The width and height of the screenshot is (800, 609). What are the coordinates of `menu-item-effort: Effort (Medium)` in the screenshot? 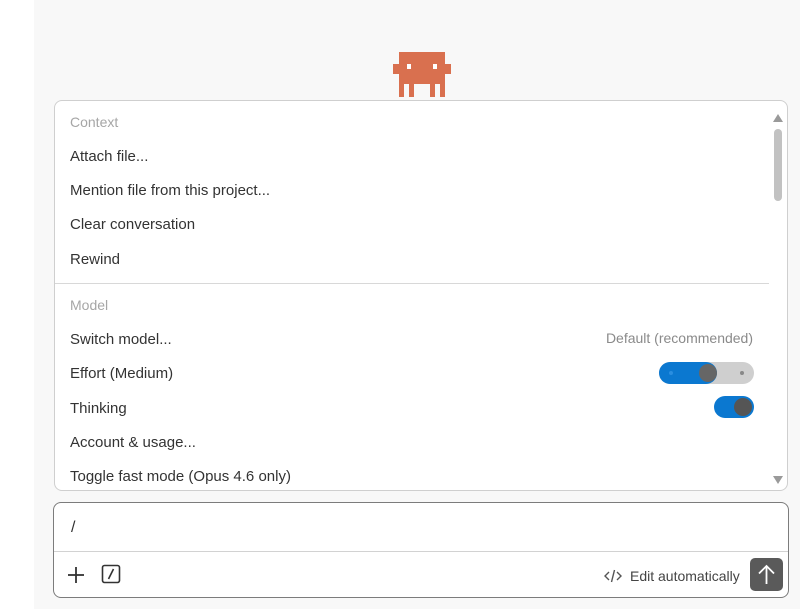 It's located at (121, 373).